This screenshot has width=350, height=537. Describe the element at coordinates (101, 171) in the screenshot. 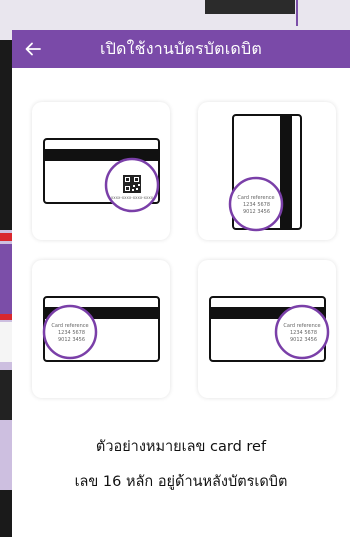

I see `card-example-qr: xxxx-xxxx-xxxx-xxxx` at that location.